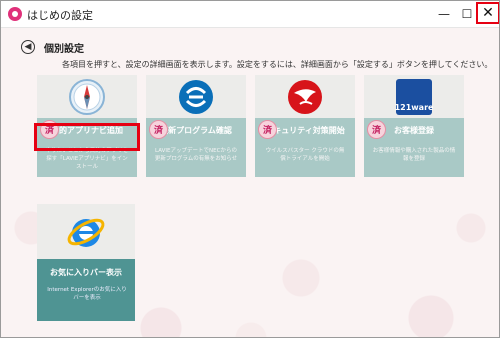  I want to click on tile-favorites-bar: お気に入りバー表示 Internet Explorerのお気に入りバーを表示, so click(86, 262).